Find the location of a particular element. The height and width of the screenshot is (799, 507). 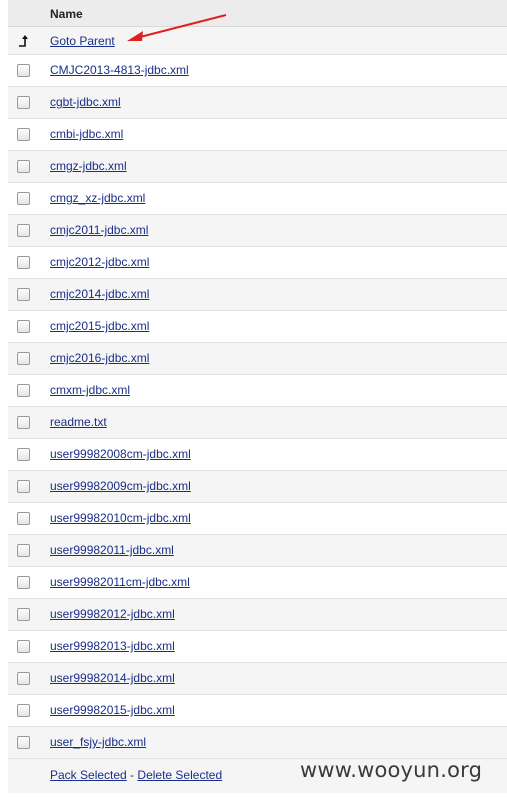

file-link: user_fsjy-jdbc.xml is located at coordinates (98, 742).